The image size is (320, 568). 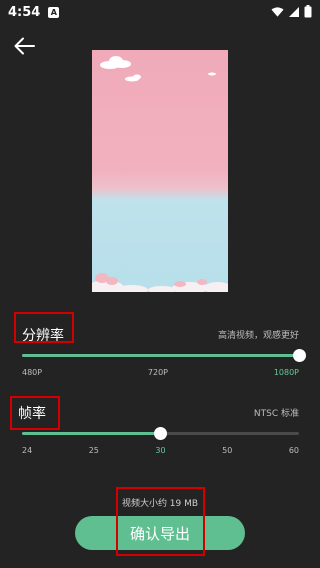 What do you see at coordinates (27, 450) in the screenshot?
I see `frame-rate-tick-24: 24` at bounding box center [27, 450].